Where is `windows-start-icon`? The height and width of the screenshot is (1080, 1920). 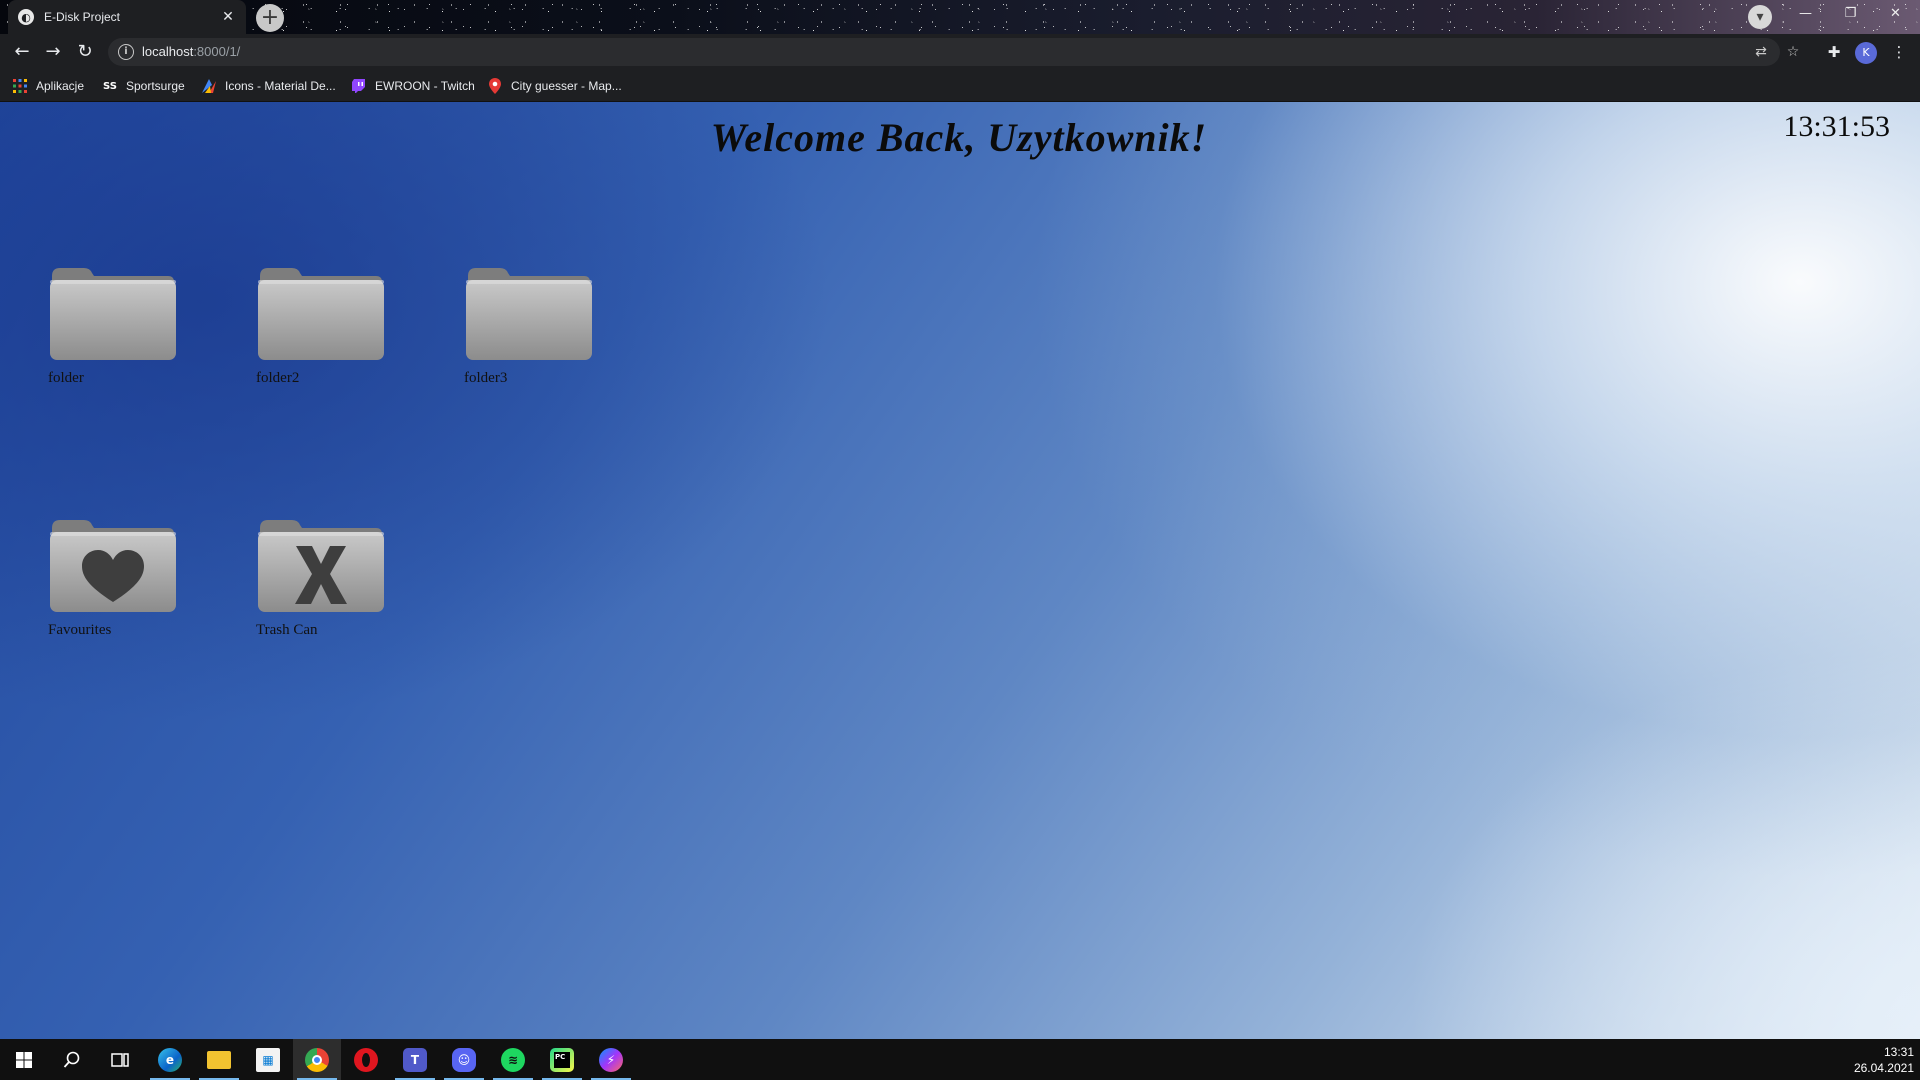
windows-start-icon is located at coordinates (24, 1059).